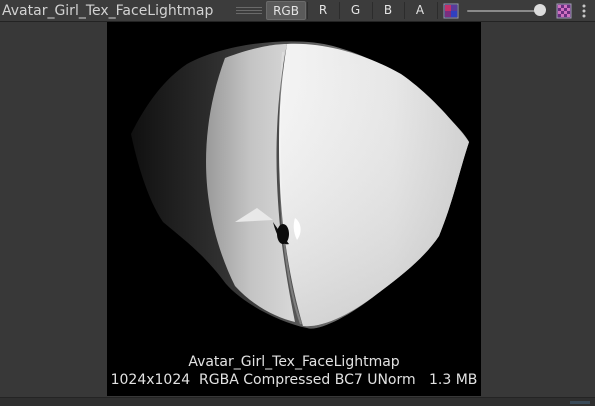 The height and width of the screenshot is (406, 595). What do you see at coordinates (323, 10) in the screenshot?
I see `channel-r-button: R` at bounding box center [323, 10].